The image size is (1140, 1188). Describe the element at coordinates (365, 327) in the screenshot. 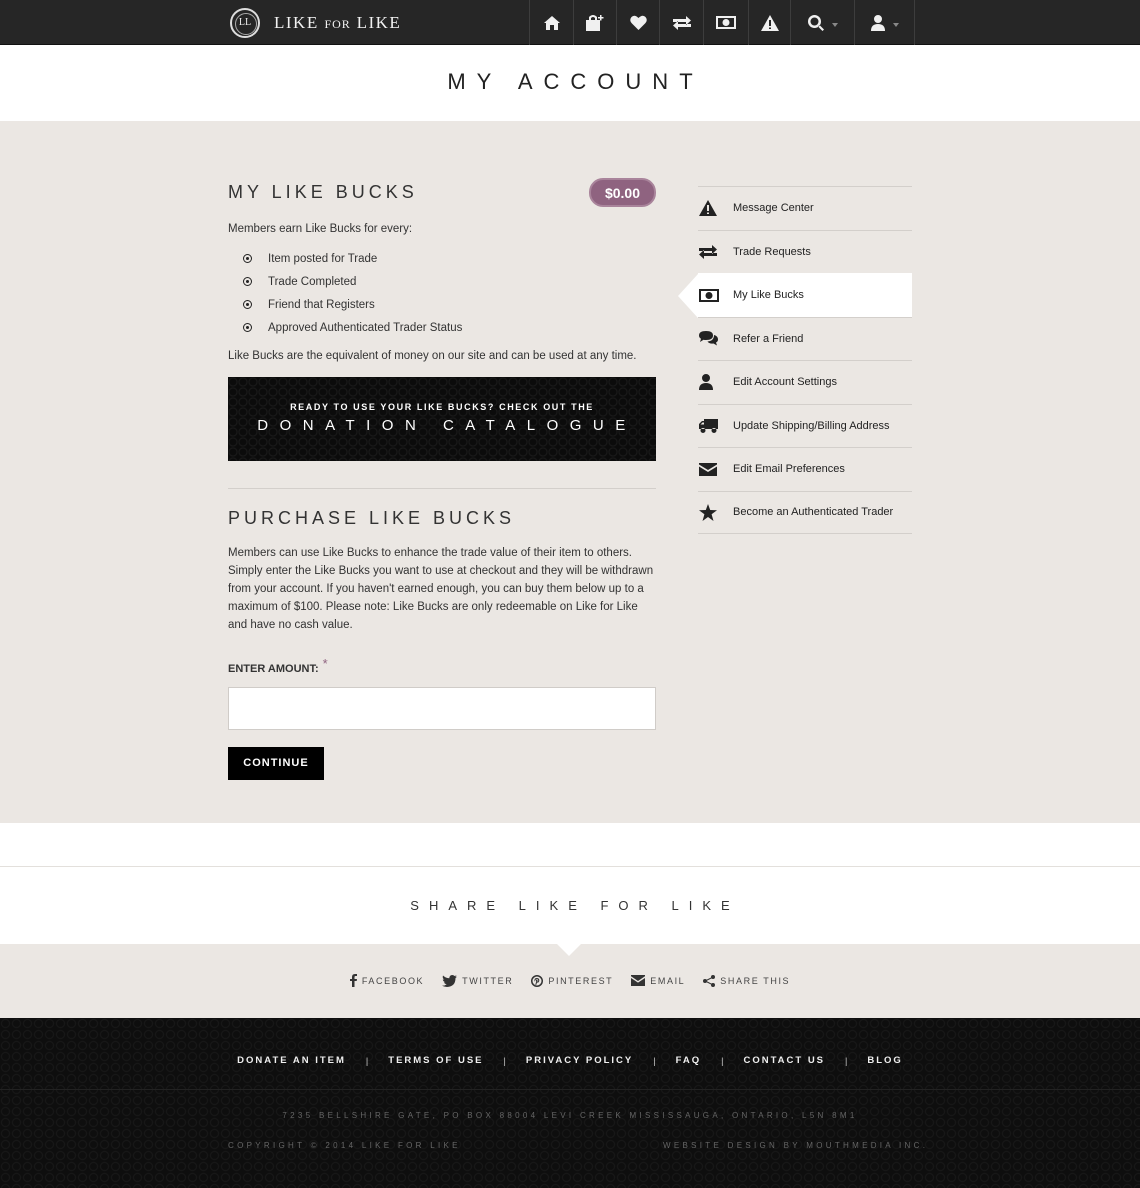

I see `list-item-label: Approved Authenticated Trader Status` at that location.